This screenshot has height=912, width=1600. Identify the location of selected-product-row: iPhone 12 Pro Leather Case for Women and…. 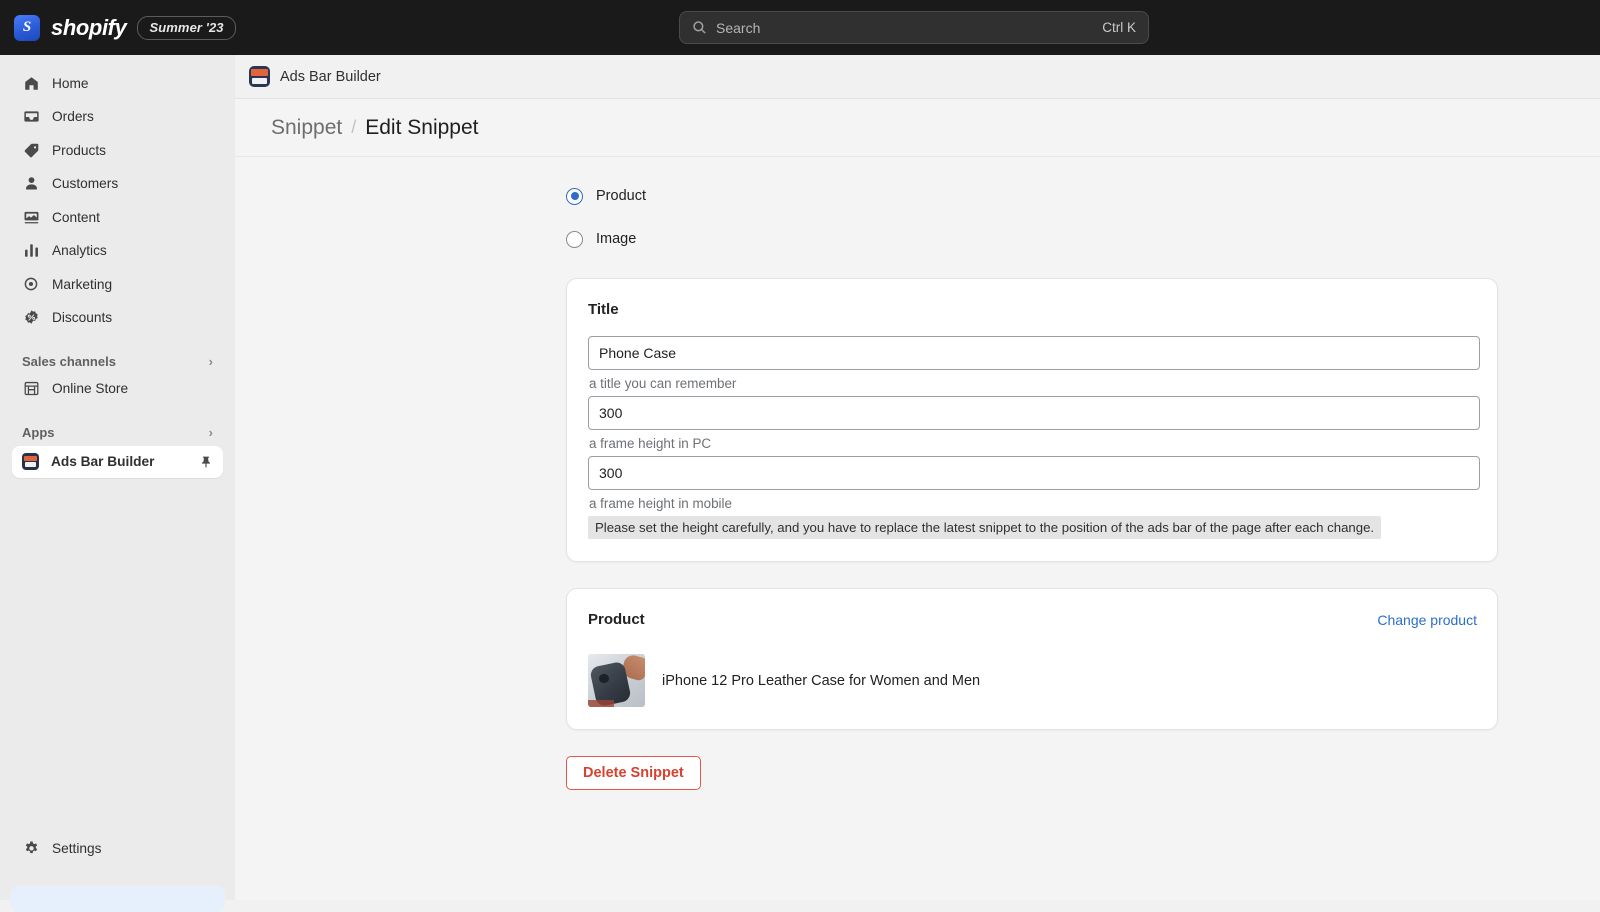
(1032, 680).